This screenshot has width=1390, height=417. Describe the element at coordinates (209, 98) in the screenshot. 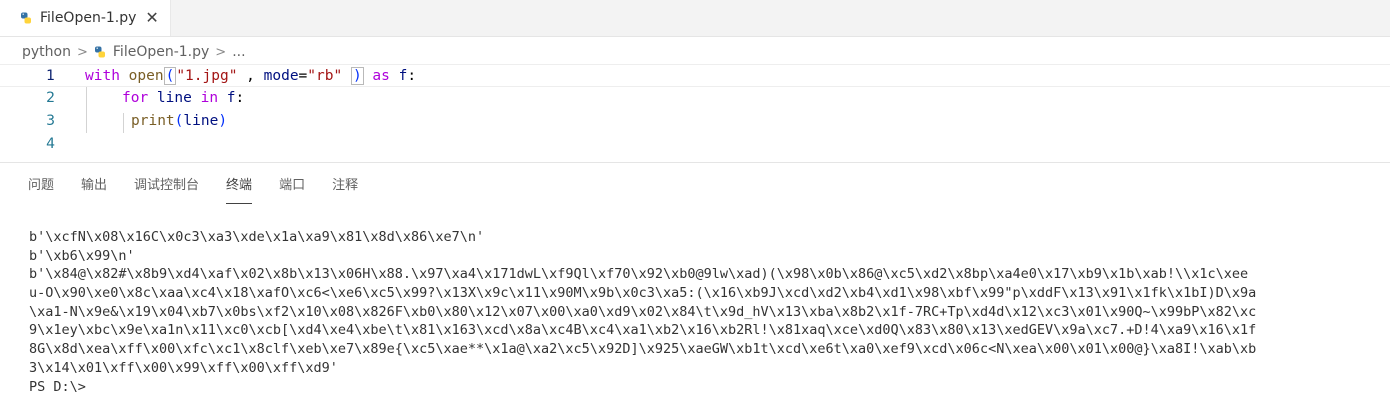

I see `keyword: in` at that location.